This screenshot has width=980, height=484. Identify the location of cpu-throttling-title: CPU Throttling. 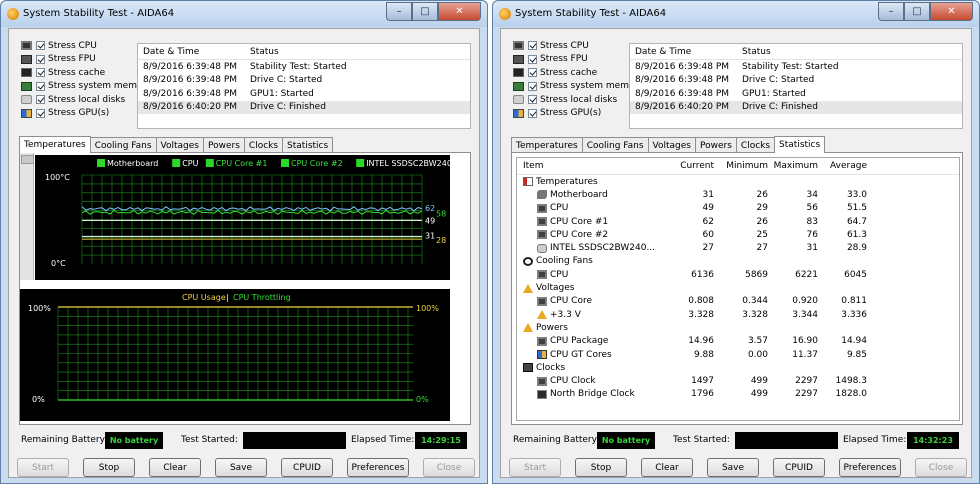
(262, 297).